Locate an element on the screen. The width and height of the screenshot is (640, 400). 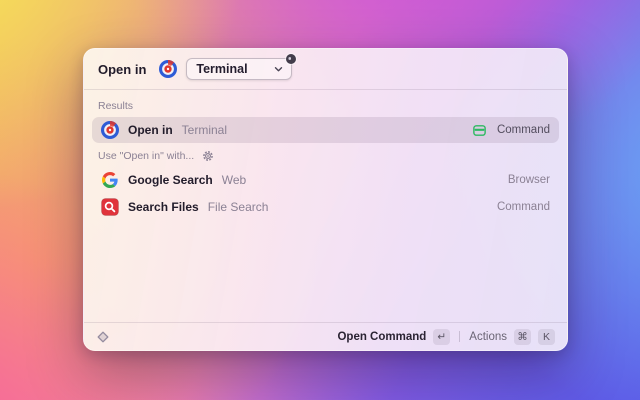
app-dropdown-value: Terminal is located at coordinates (222, 69).